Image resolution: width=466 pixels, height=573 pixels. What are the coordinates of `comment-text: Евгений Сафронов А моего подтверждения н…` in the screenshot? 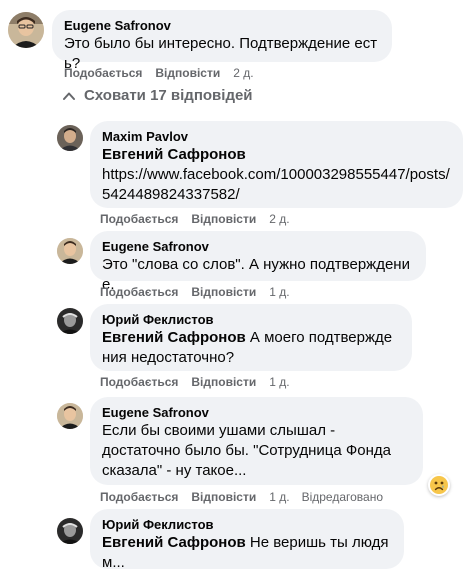 It's located at (251, 348).